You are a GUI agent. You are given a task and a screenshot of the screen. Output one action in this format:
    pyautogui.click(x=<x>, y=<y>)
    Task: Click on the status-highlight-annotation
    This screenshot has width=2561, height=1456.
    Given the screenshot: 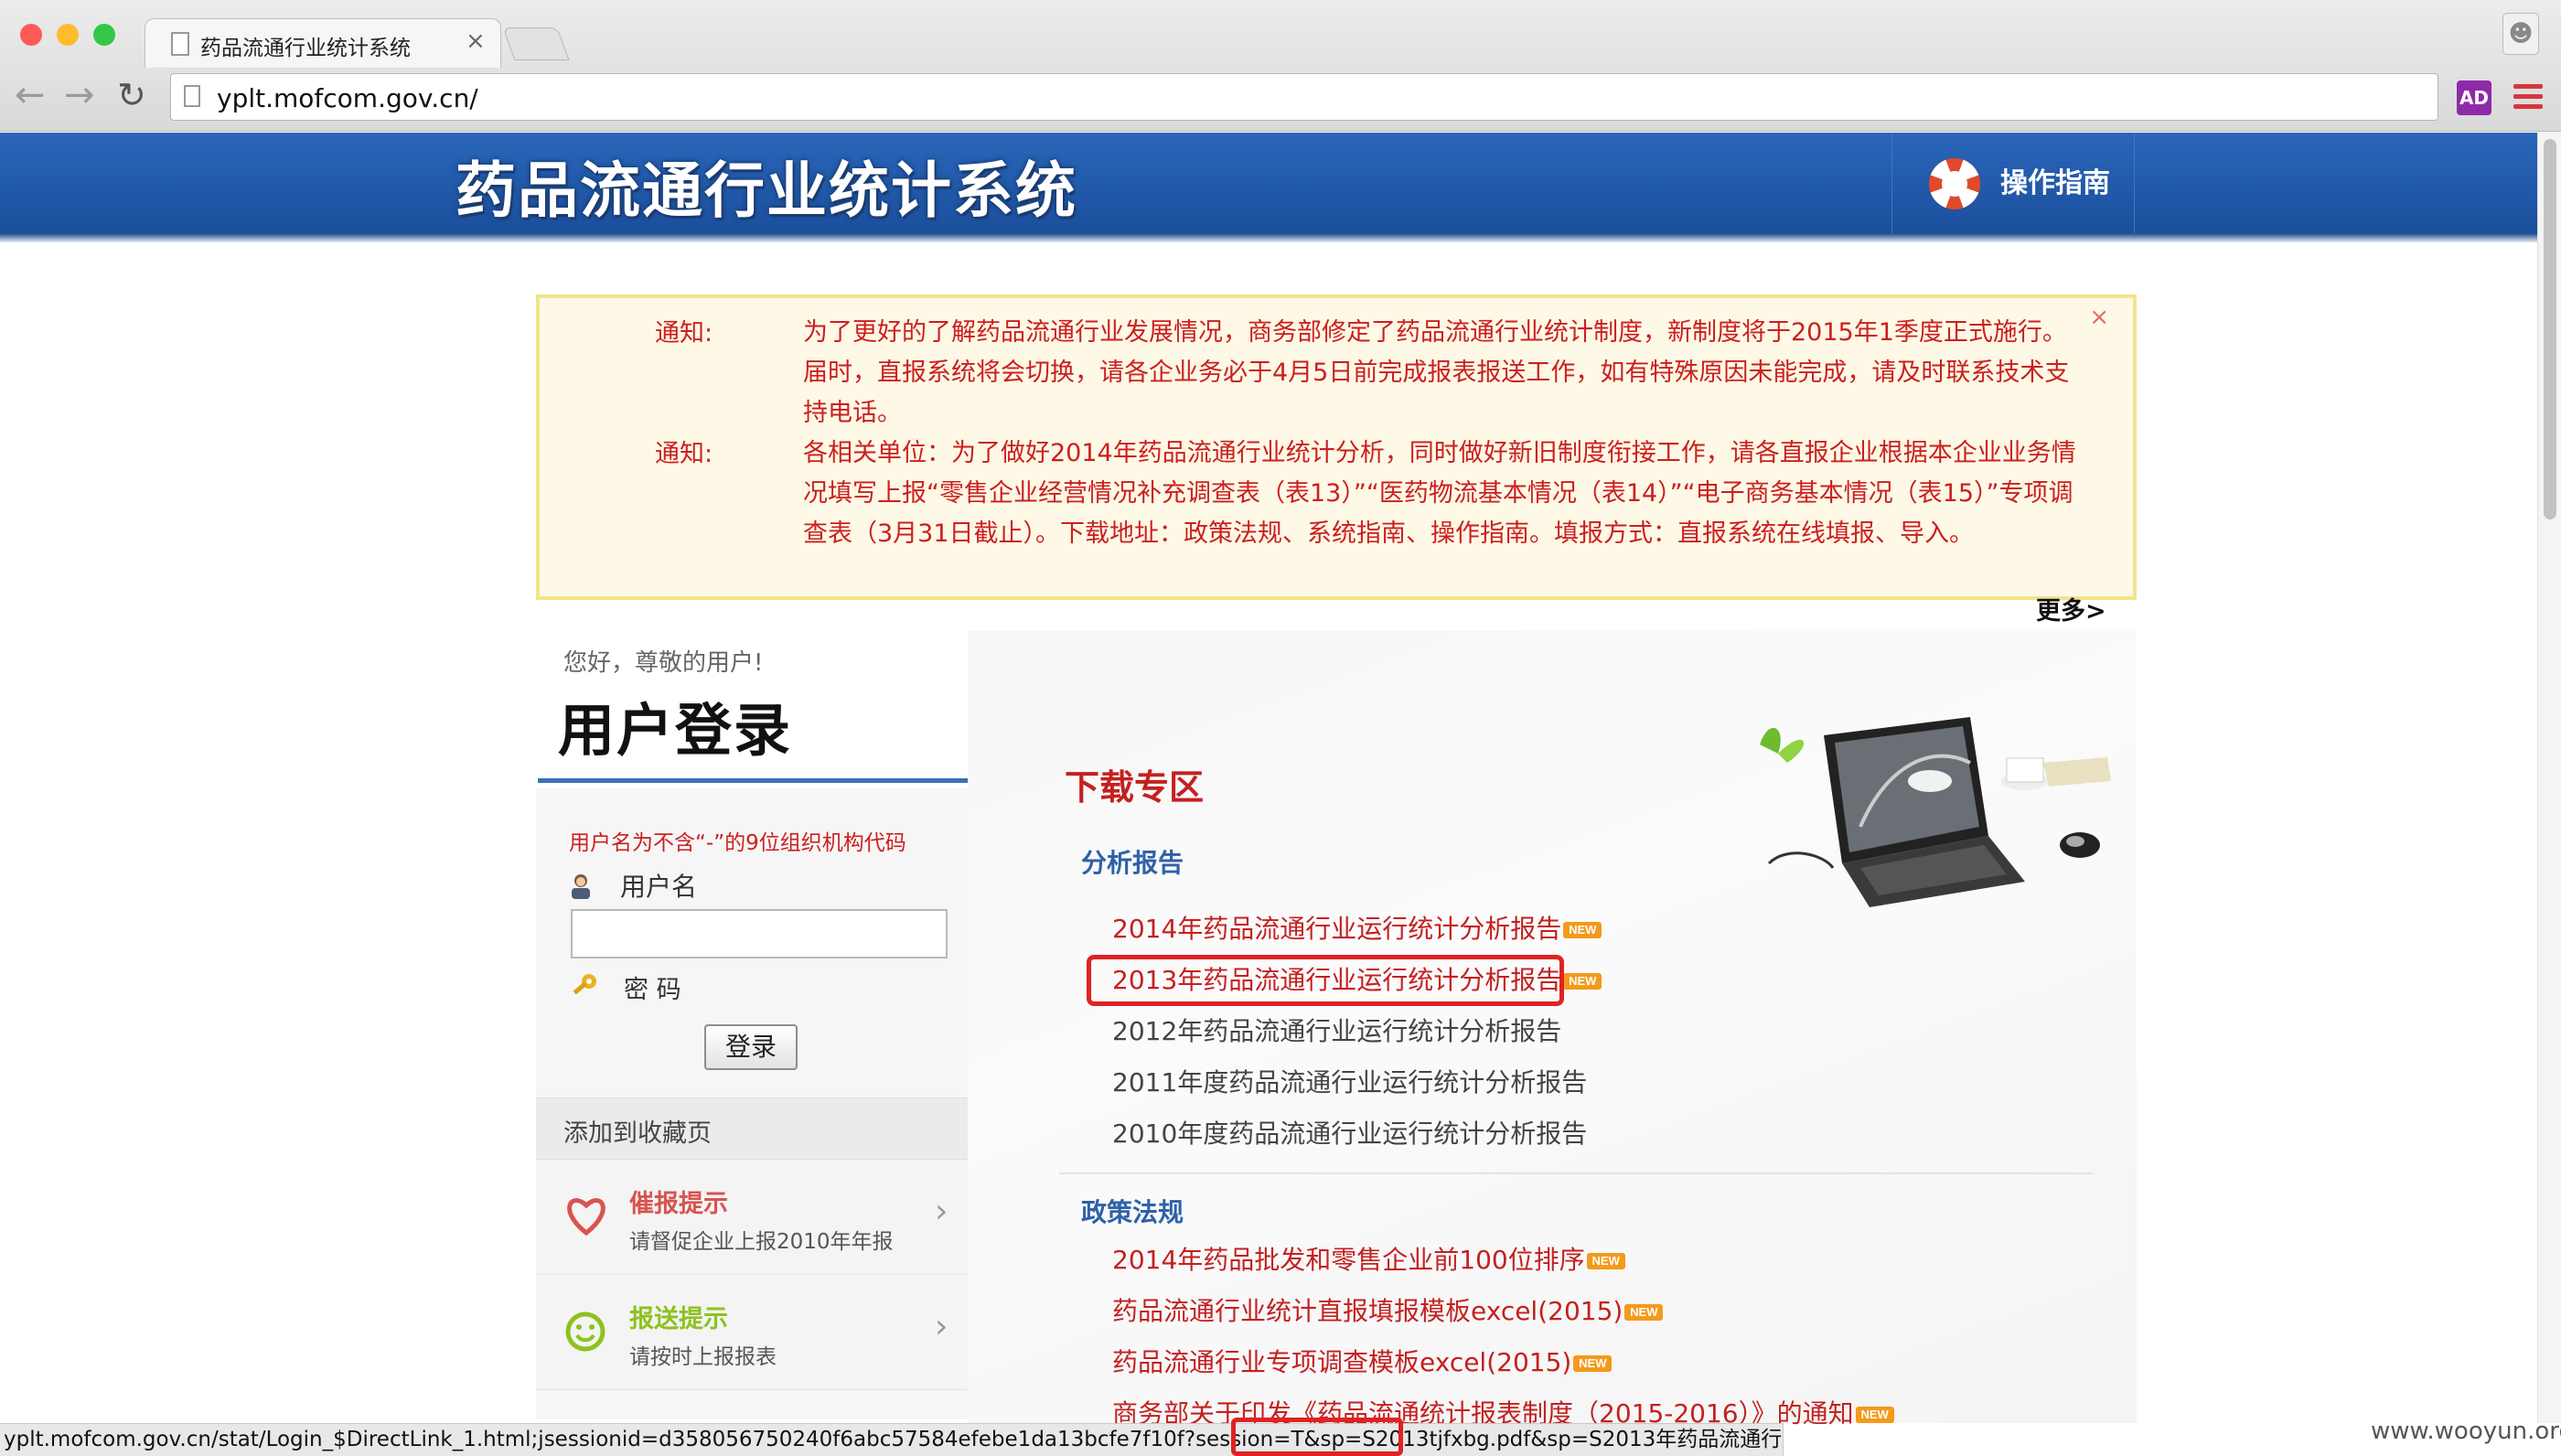 What is the action you would take?
    pyautogui.click(x=1317, y=1437)
    